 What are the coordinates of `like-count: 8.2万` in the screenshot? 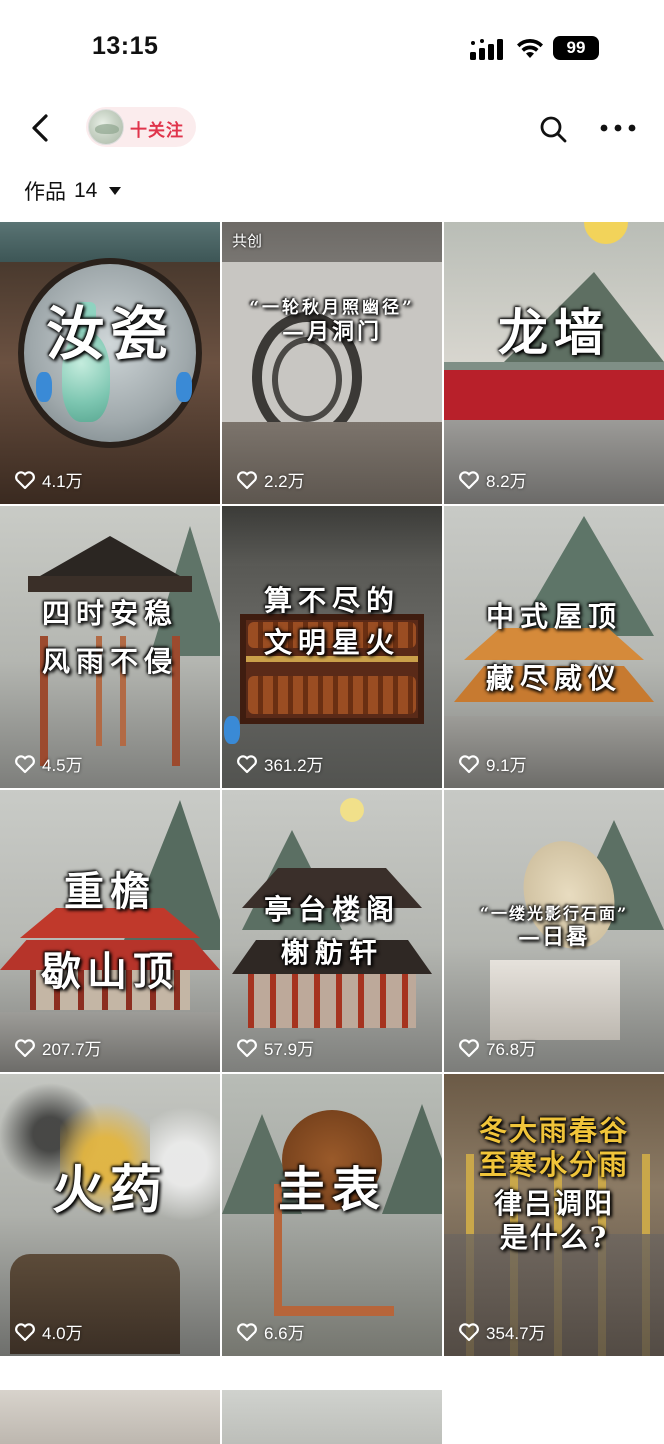 It's located at (492, 479).